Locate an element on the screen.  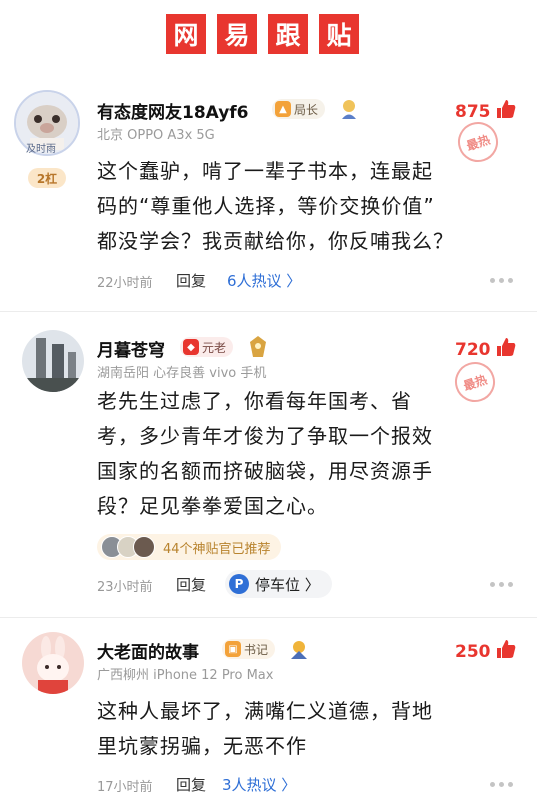
username: 大老面的故事 is located at coordinates (148, 650).